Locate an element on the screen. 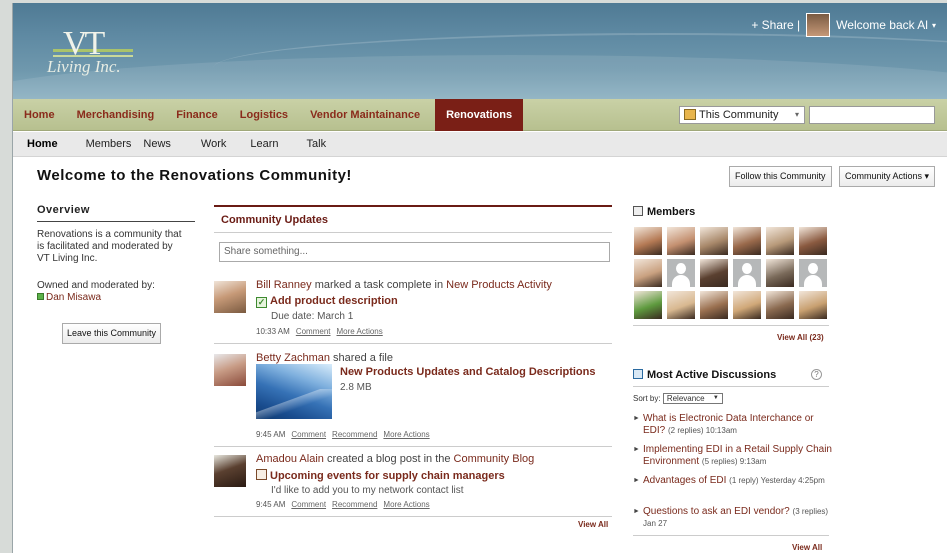 The image size is (947, 553). sort-select: Relevance ▼ is located at coordinates (692, 398).